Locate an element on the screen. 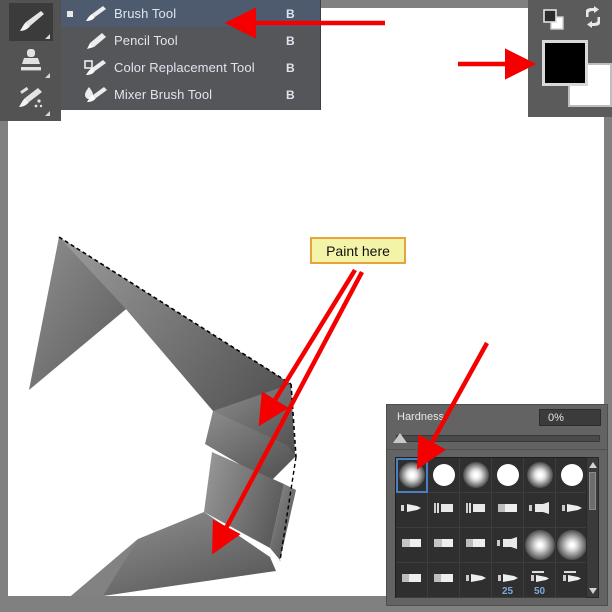 The height and width of the screenshot is (612, 612). hardness-value-field: 0% is located at coordinates (570, 417).